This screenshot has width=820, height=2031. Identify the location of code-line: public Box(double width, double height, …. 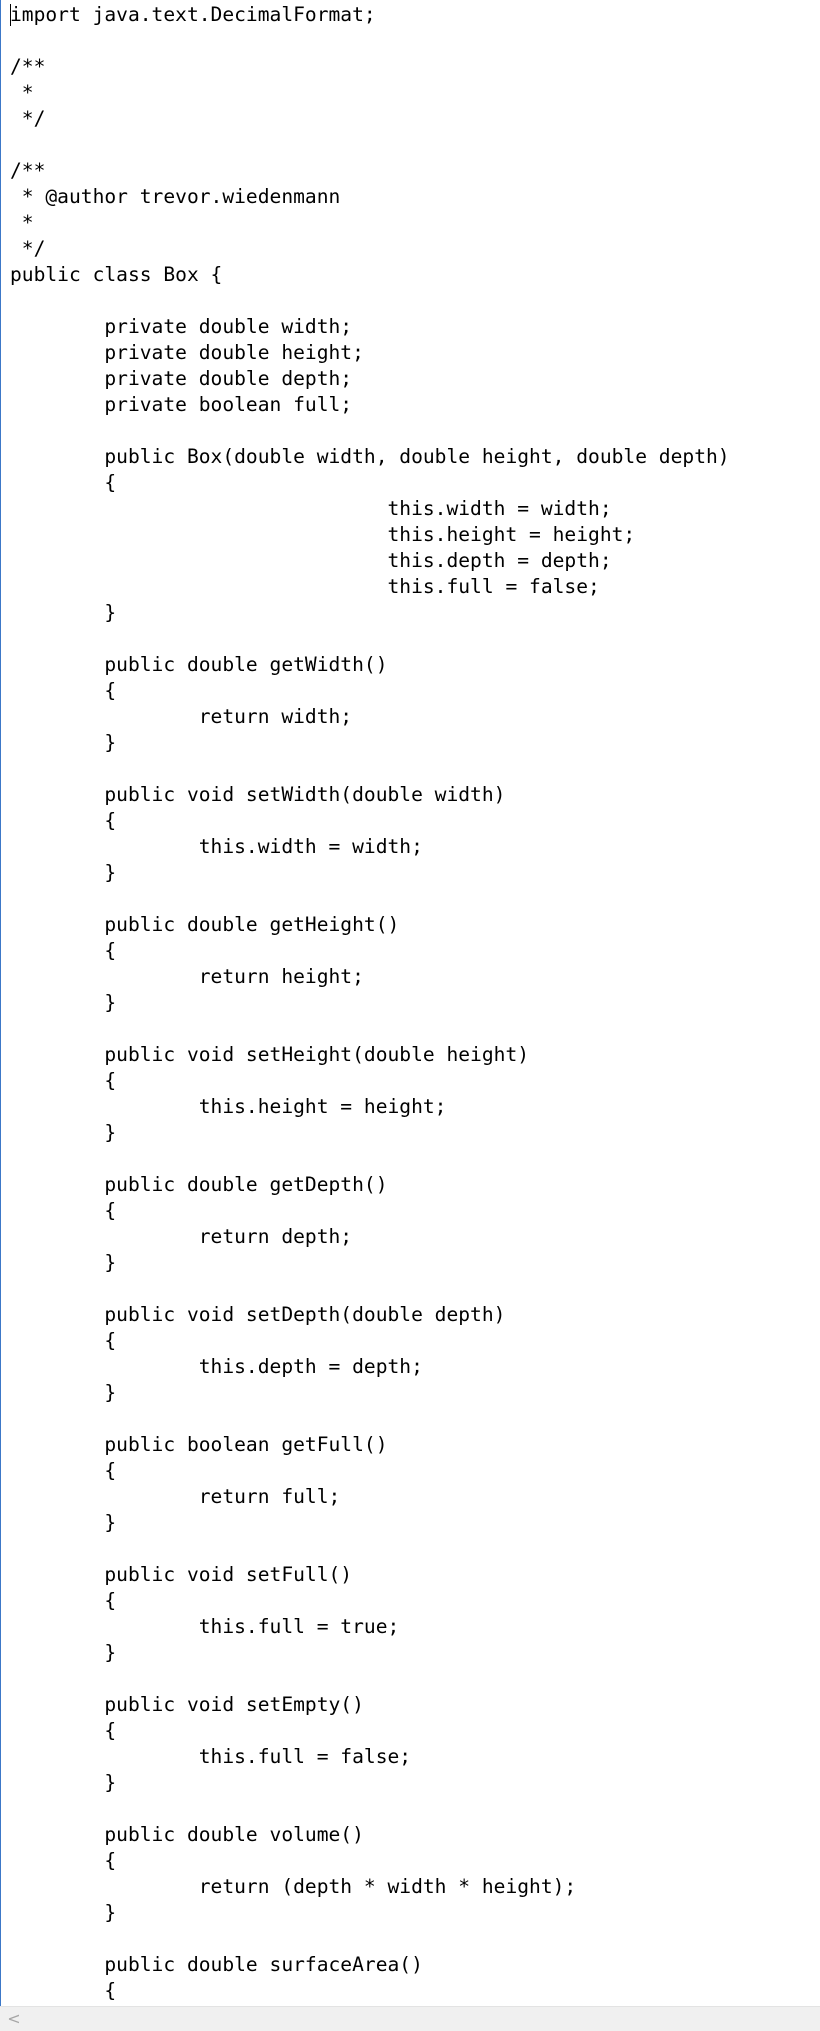
(370, 456).